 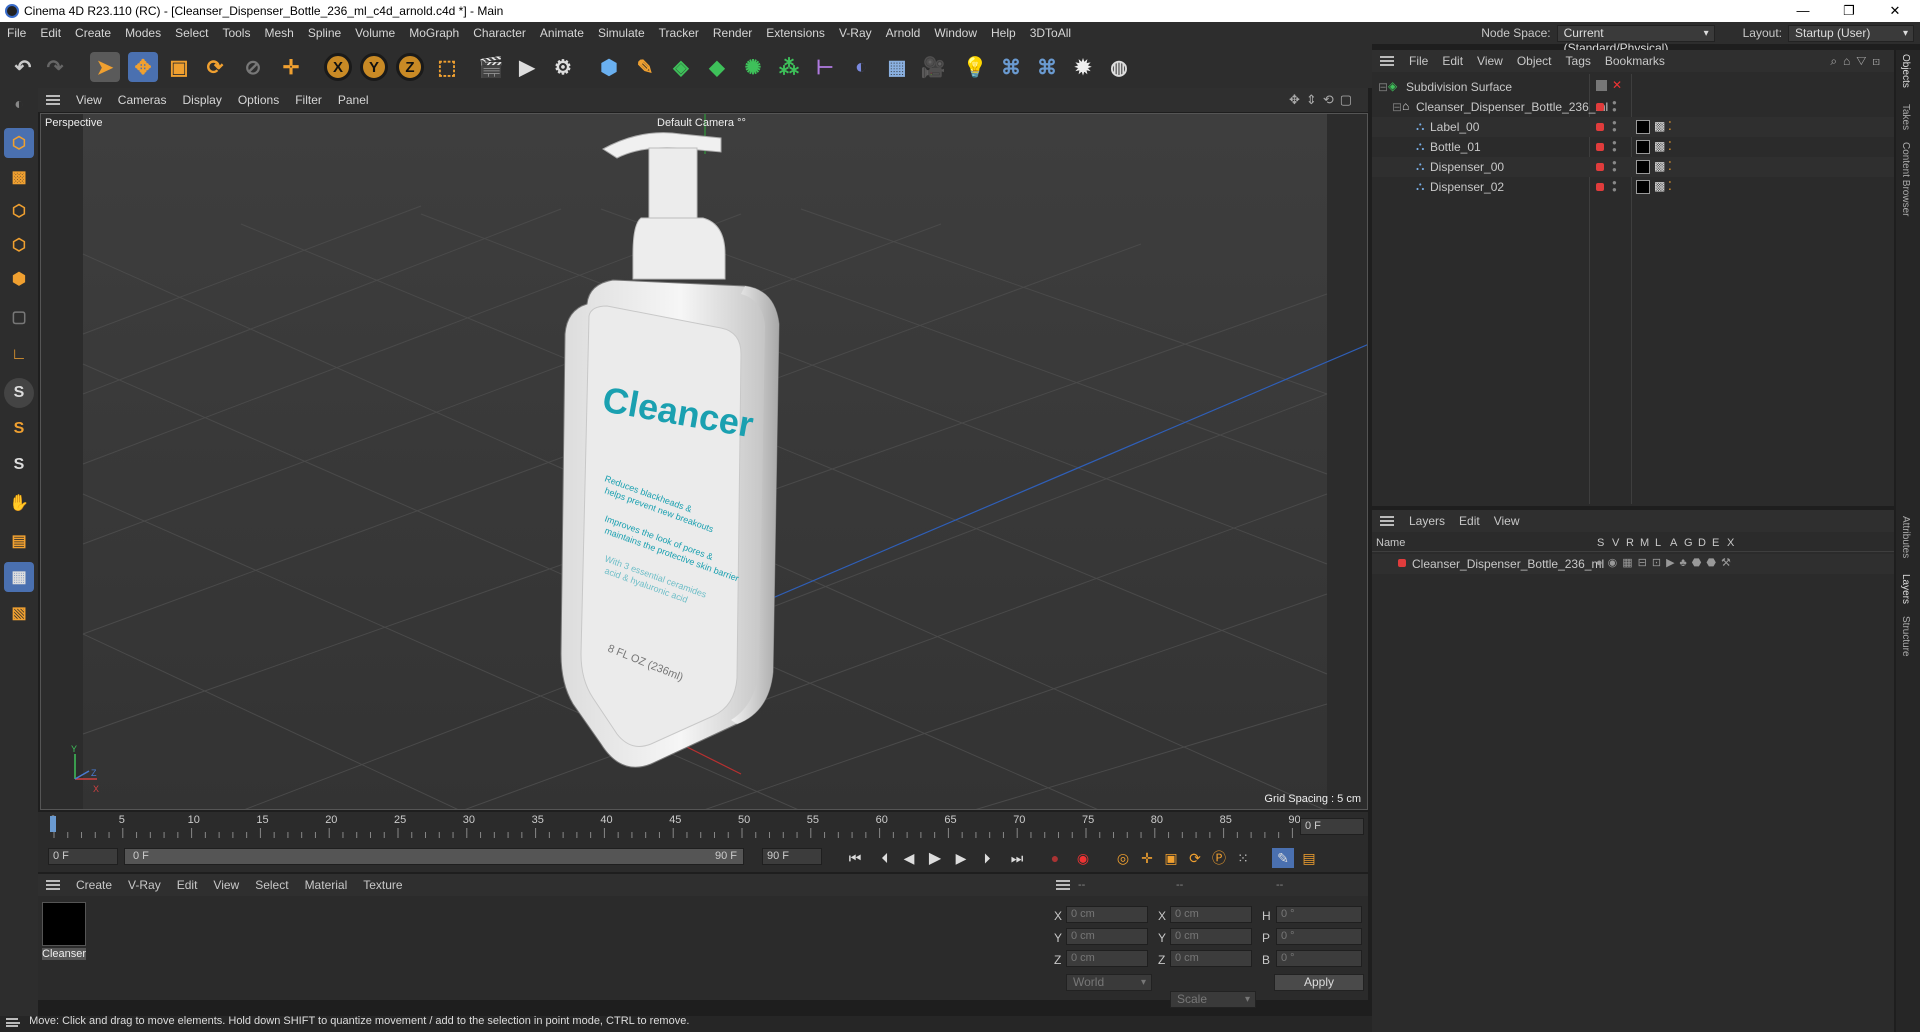 What do you see at coordinates (1243, 858) in the screenshot?
I see `key-pla-icon: ⁙` at bounding box center [1243, 858].